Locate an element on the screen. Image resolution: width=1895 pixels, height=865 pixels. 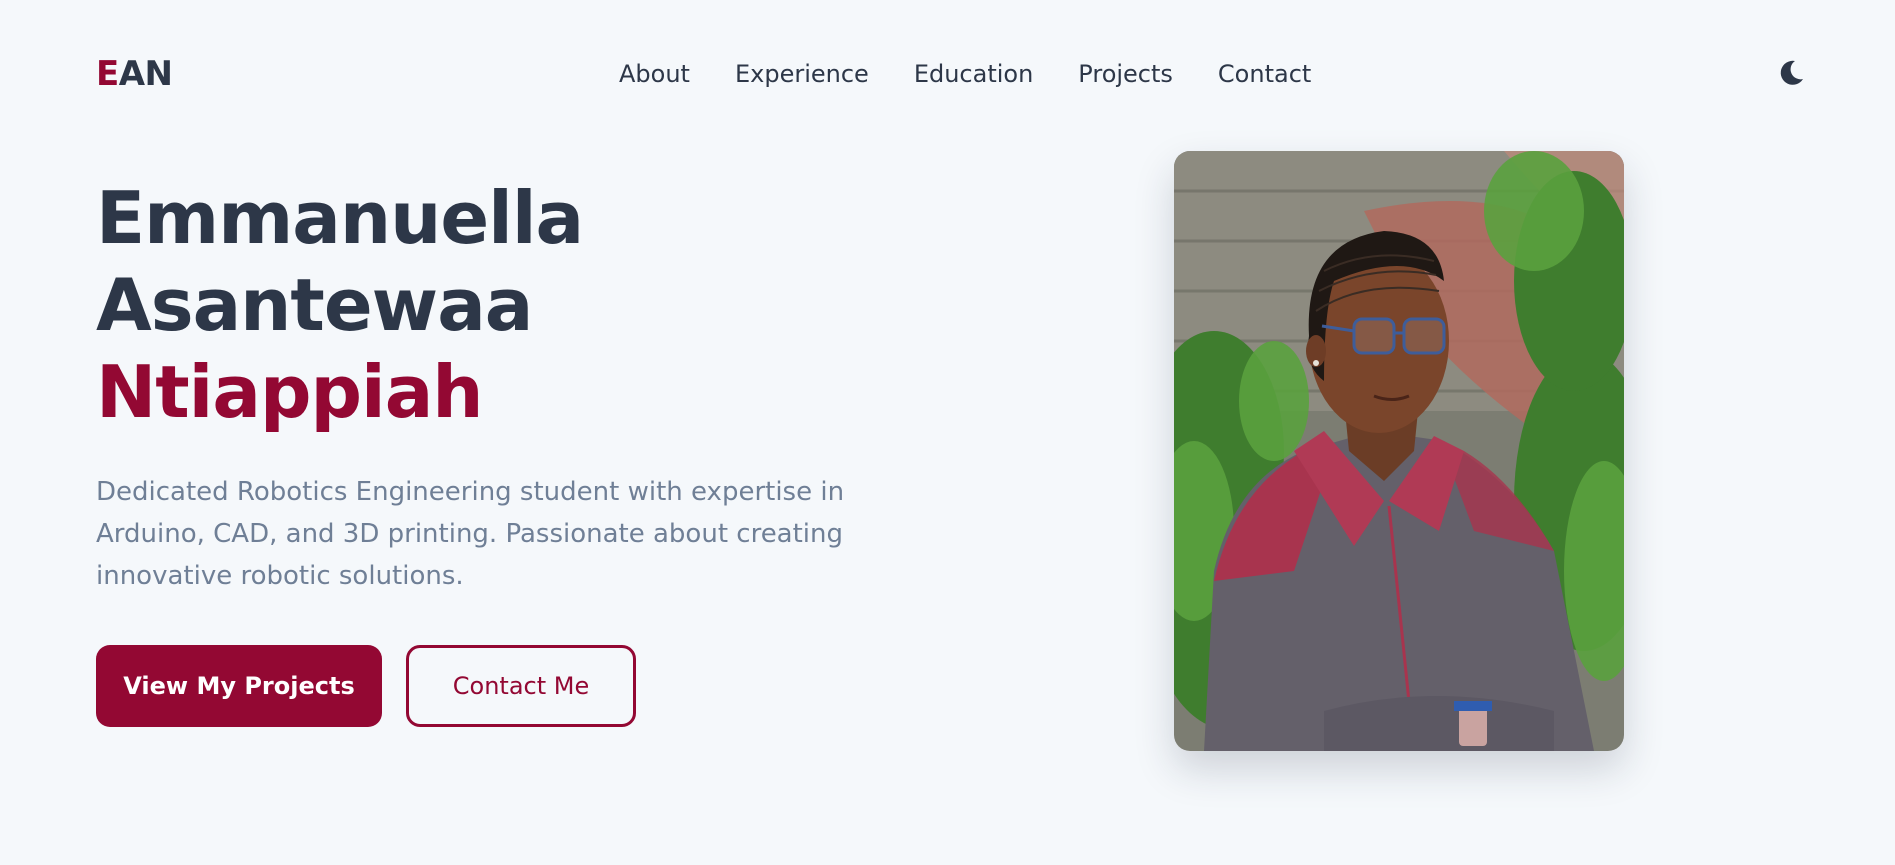
nav-item-education: Education is located at coordinates (973, 74).